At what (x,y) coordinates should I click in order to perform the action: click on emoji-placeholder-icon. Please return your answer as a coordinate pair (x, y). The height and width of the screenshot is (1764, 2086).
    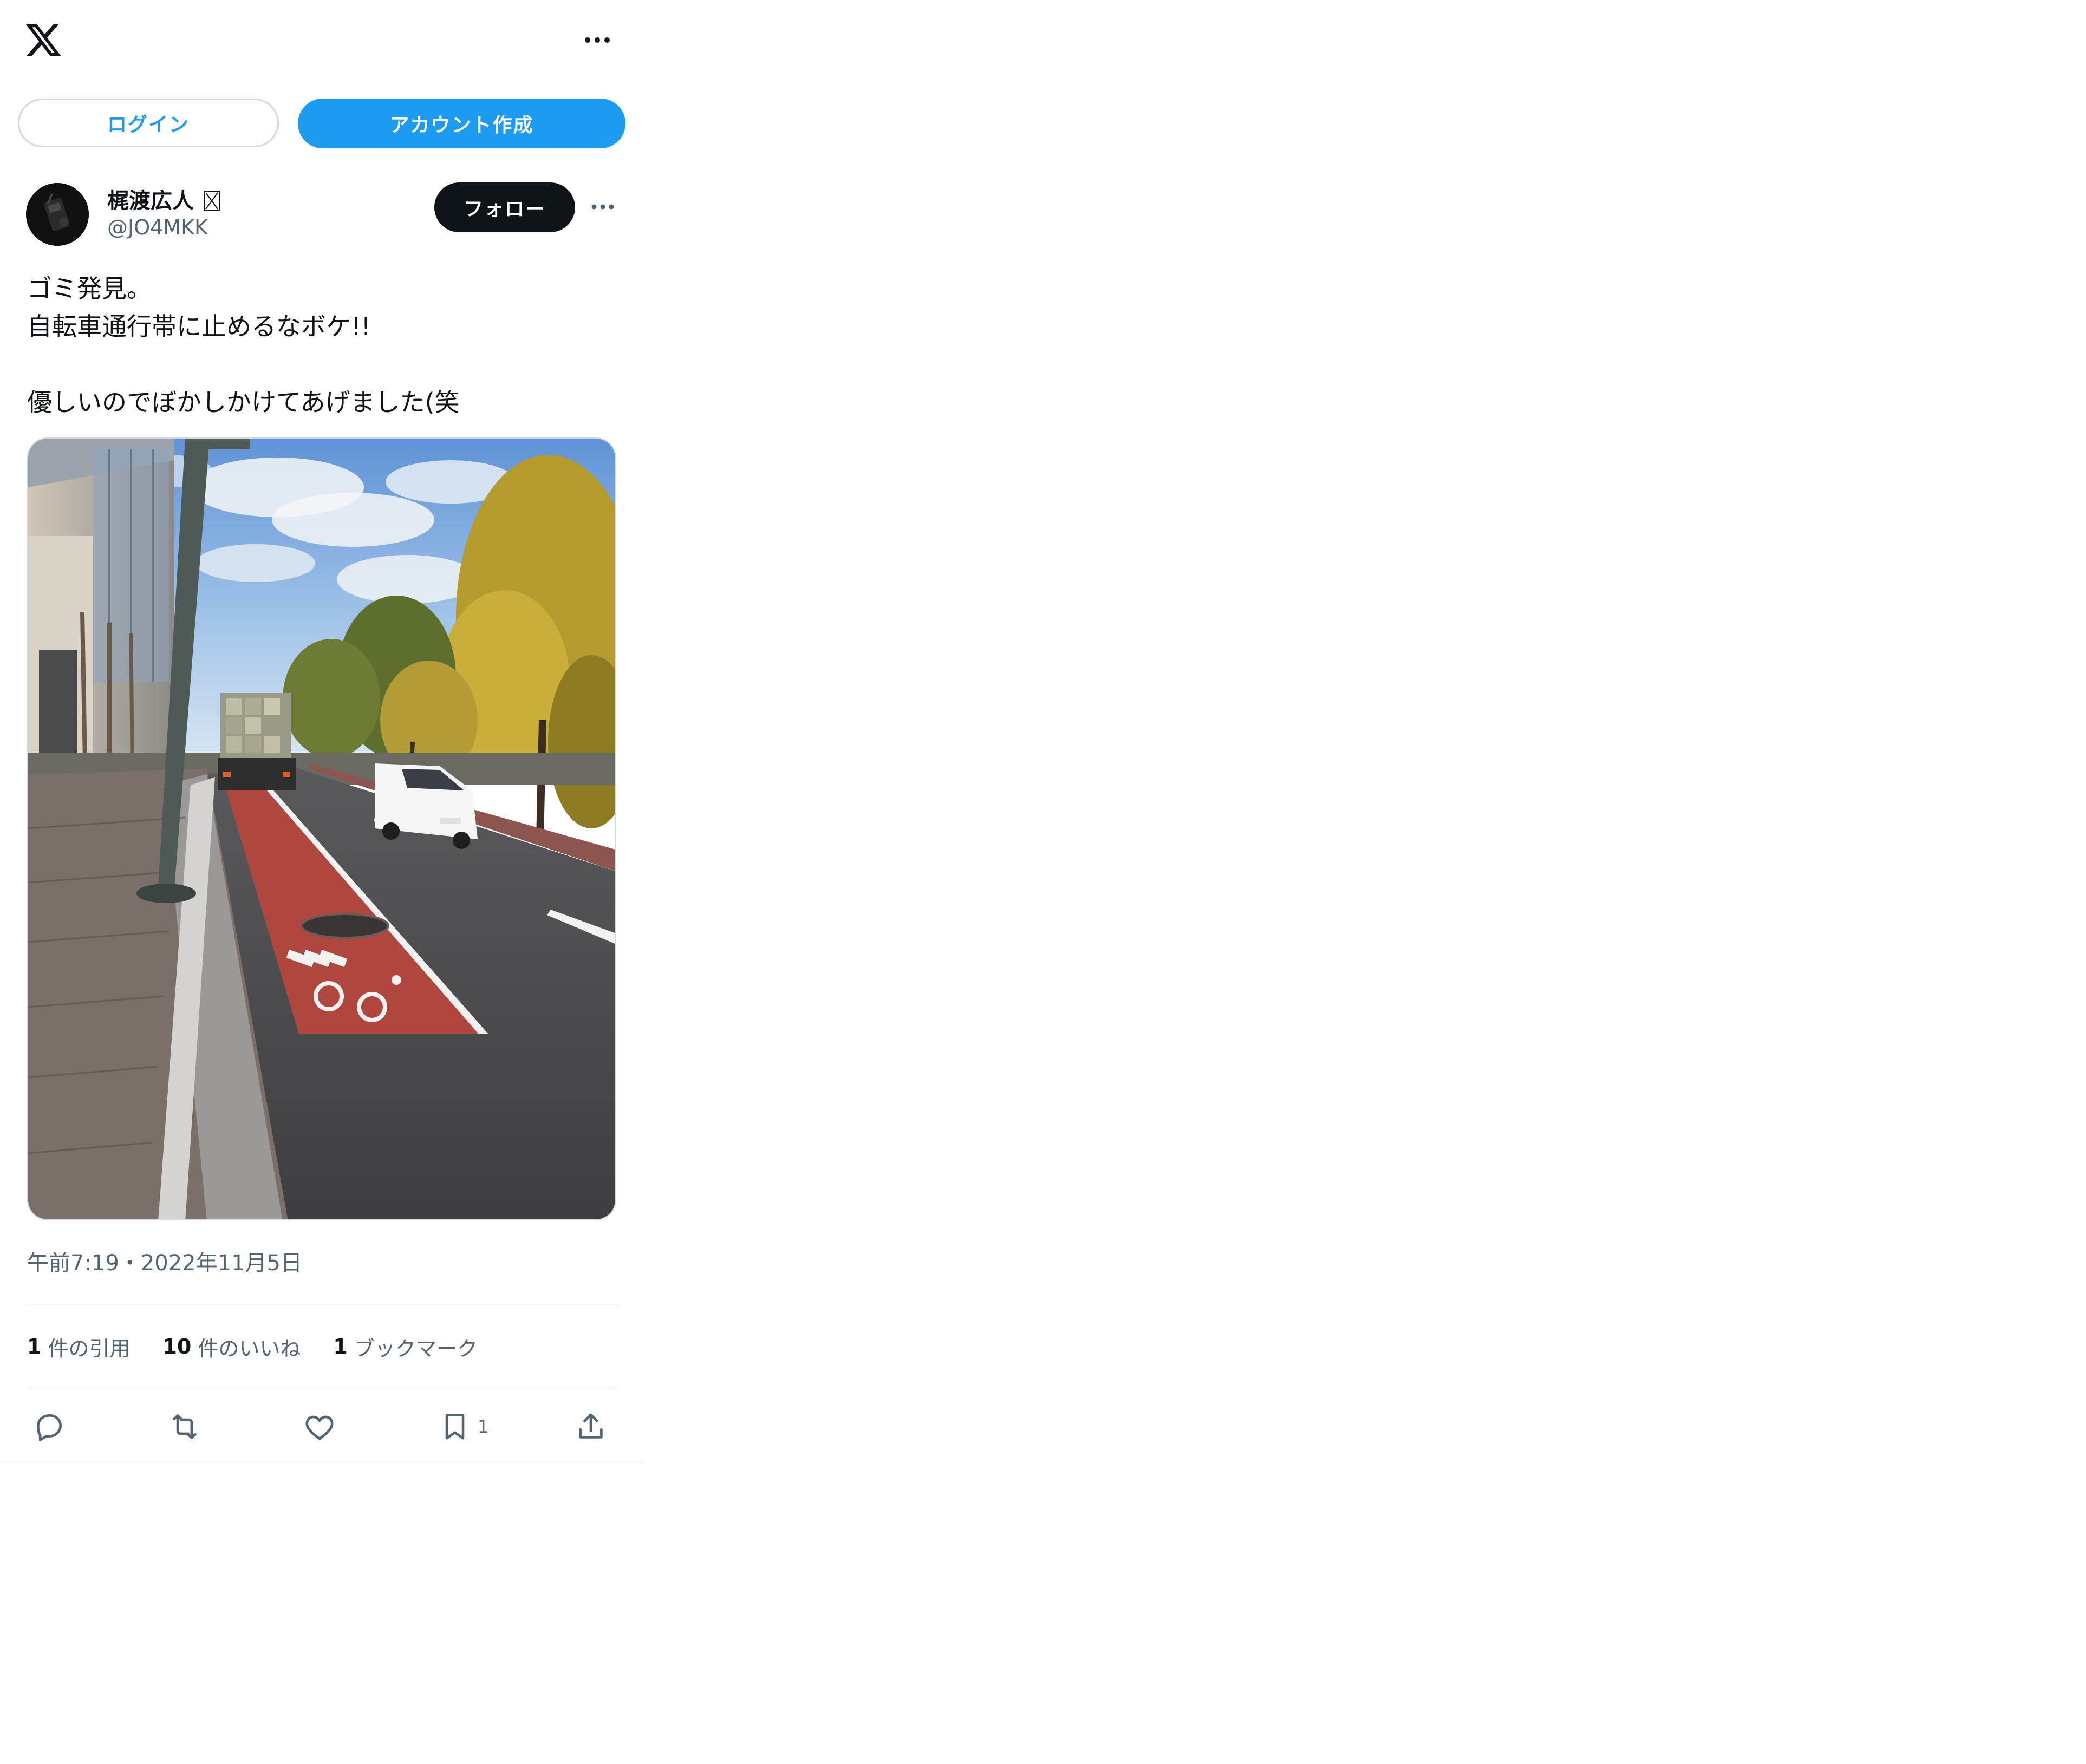
    Looking at the image, I should click on (211, 201).